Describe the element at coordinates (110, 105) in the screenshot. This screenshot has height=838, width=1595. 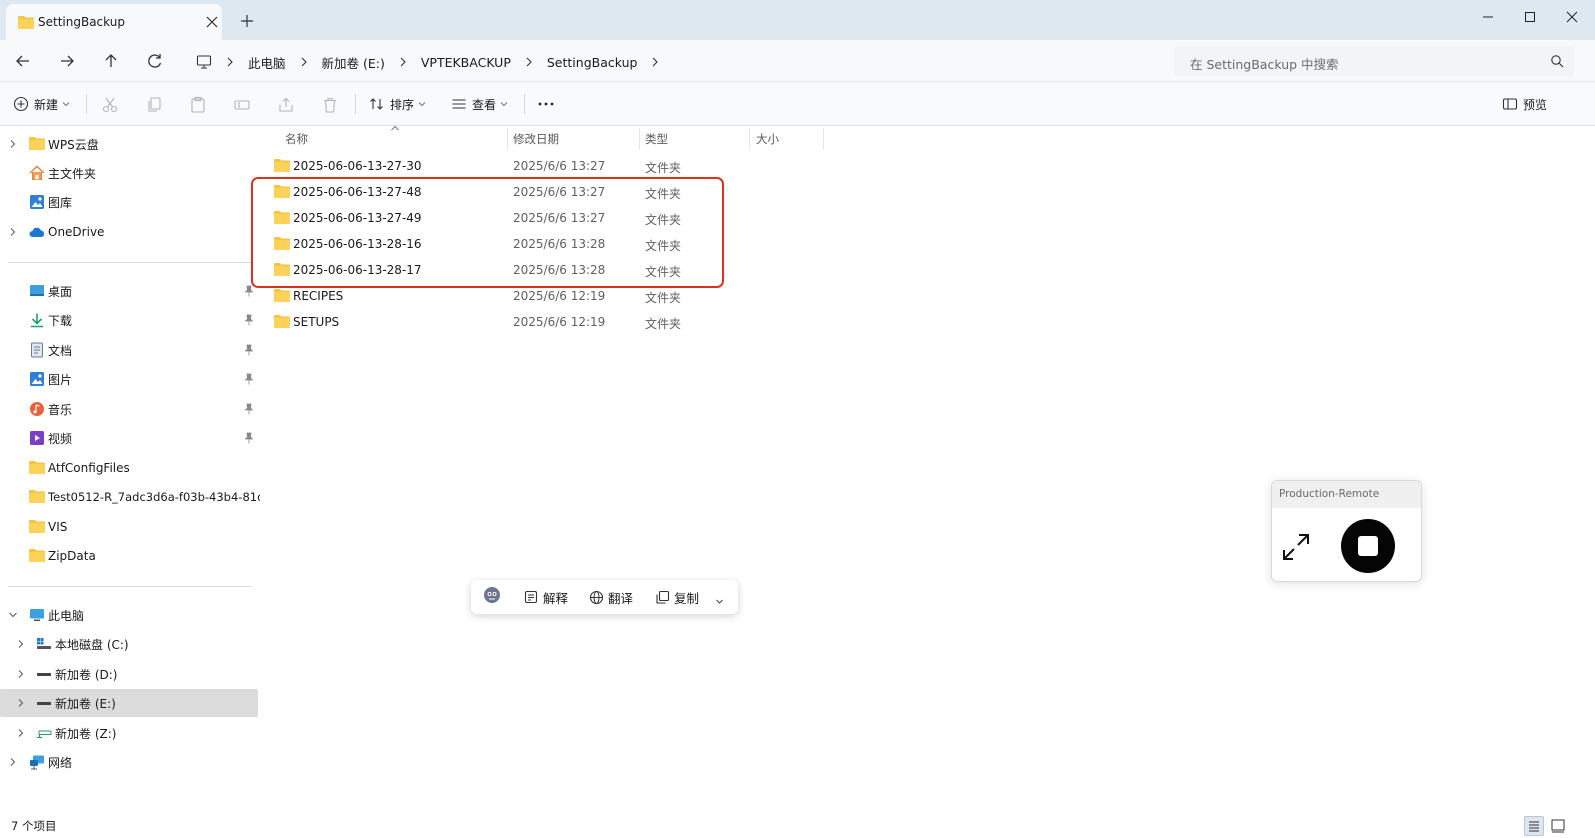
I see `cut-icon` at that location.